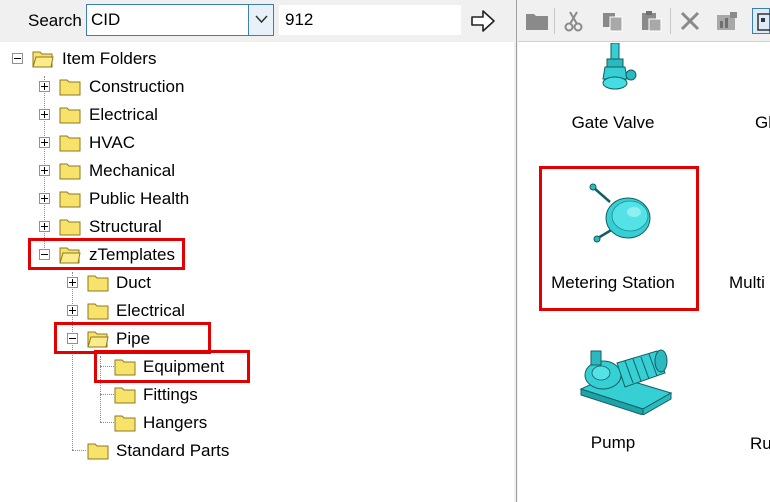  I want to click on tree-node-label: Hangers, so click(175, 422).